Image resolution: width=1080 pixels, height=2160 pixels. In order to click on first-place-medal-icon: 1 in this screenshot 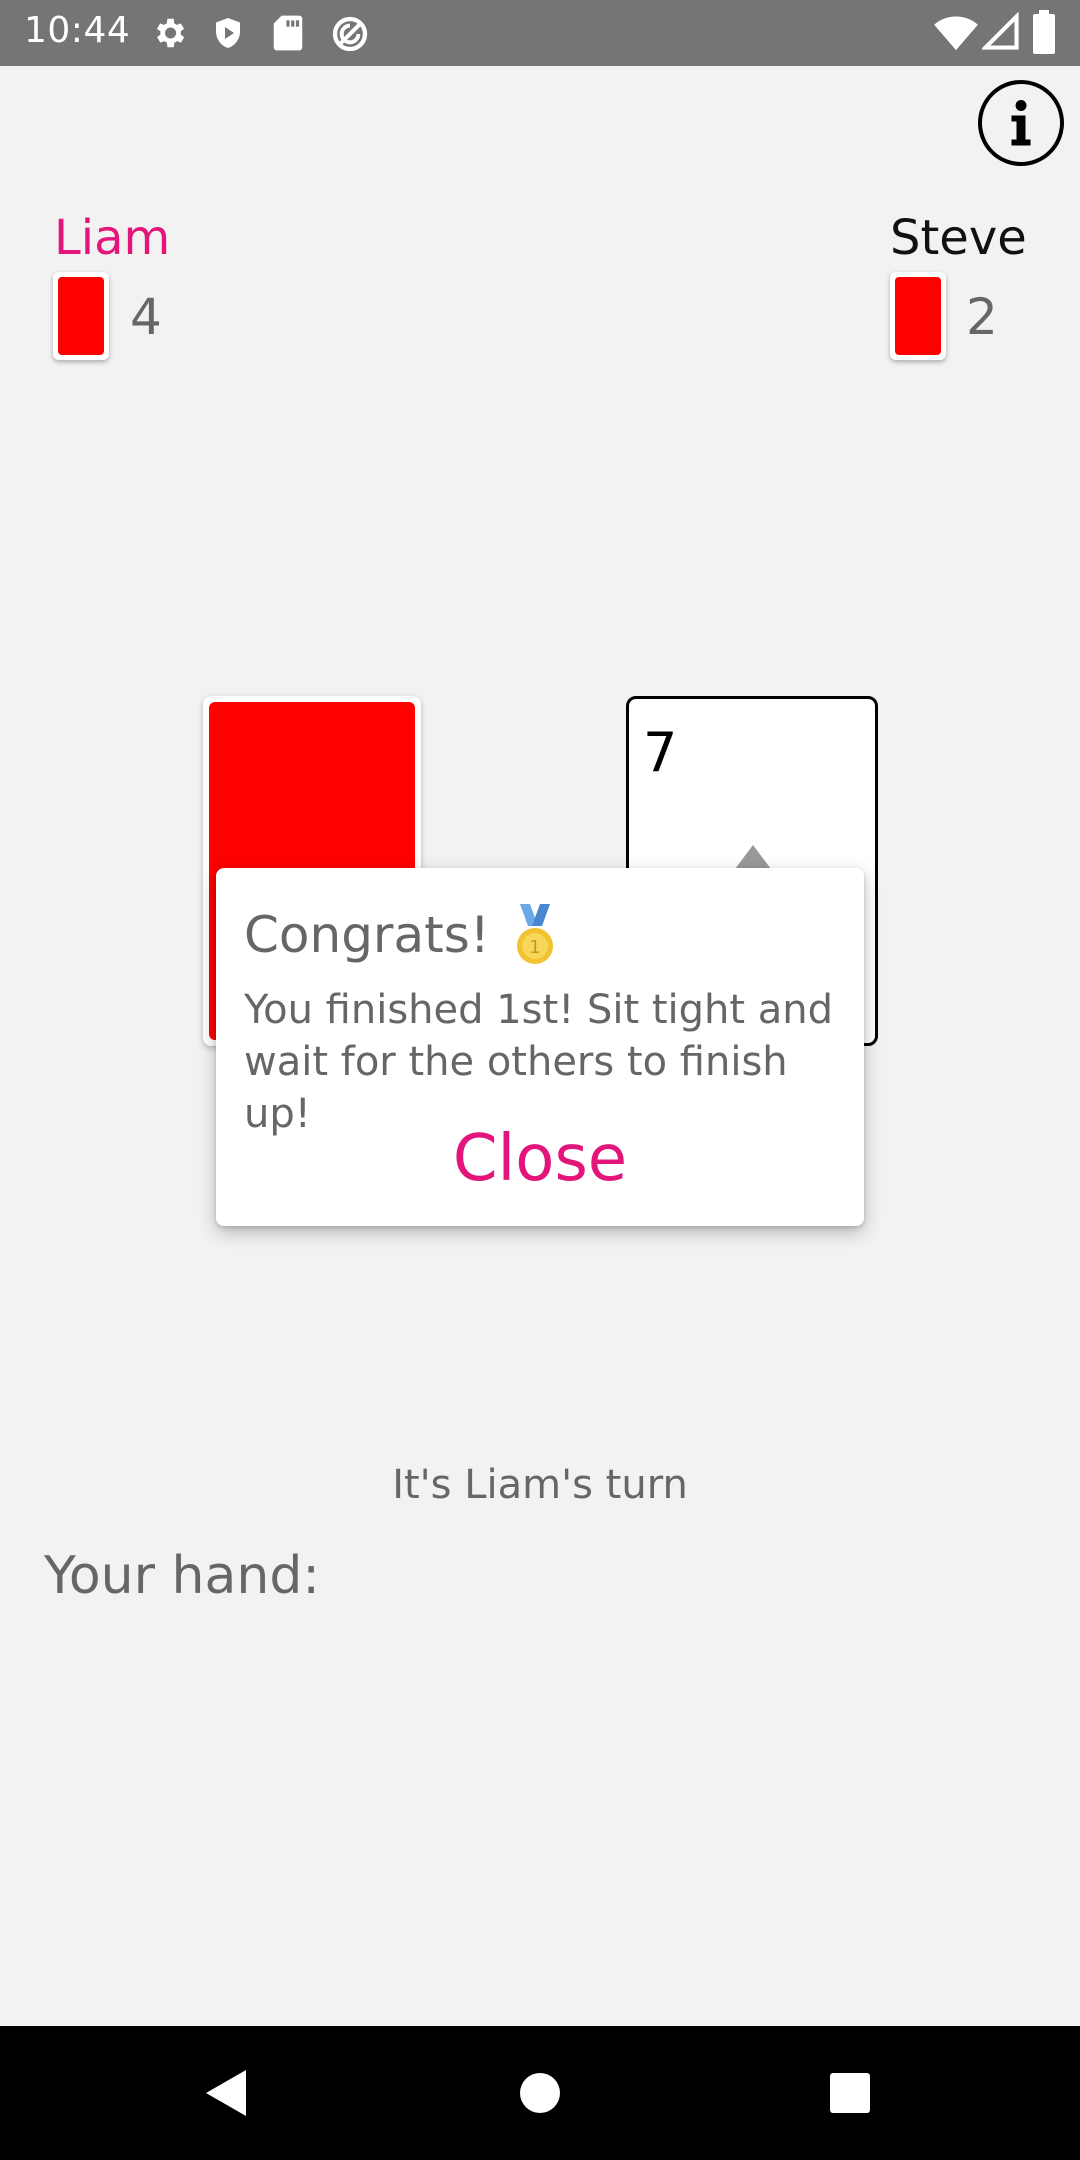, I will do `click(535, 935)`.